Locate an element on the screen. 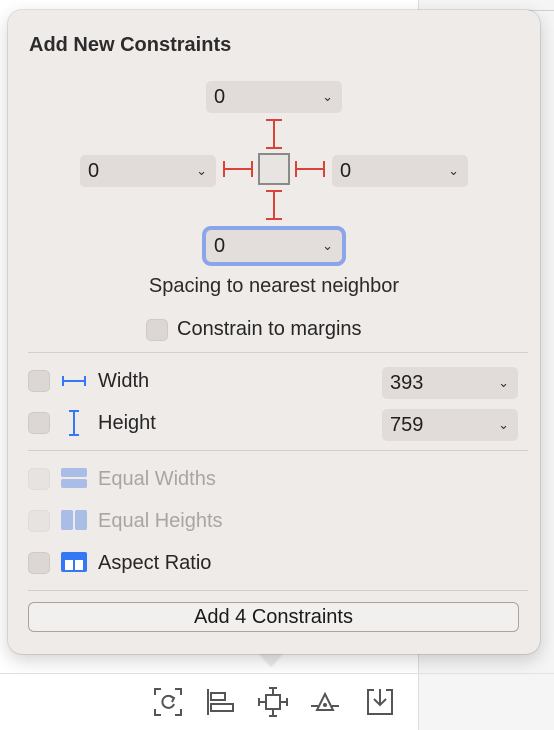 This screenshot has height=730, width=554. width-value-popup: 393 ⌄ is located at coordinates (450, 383).